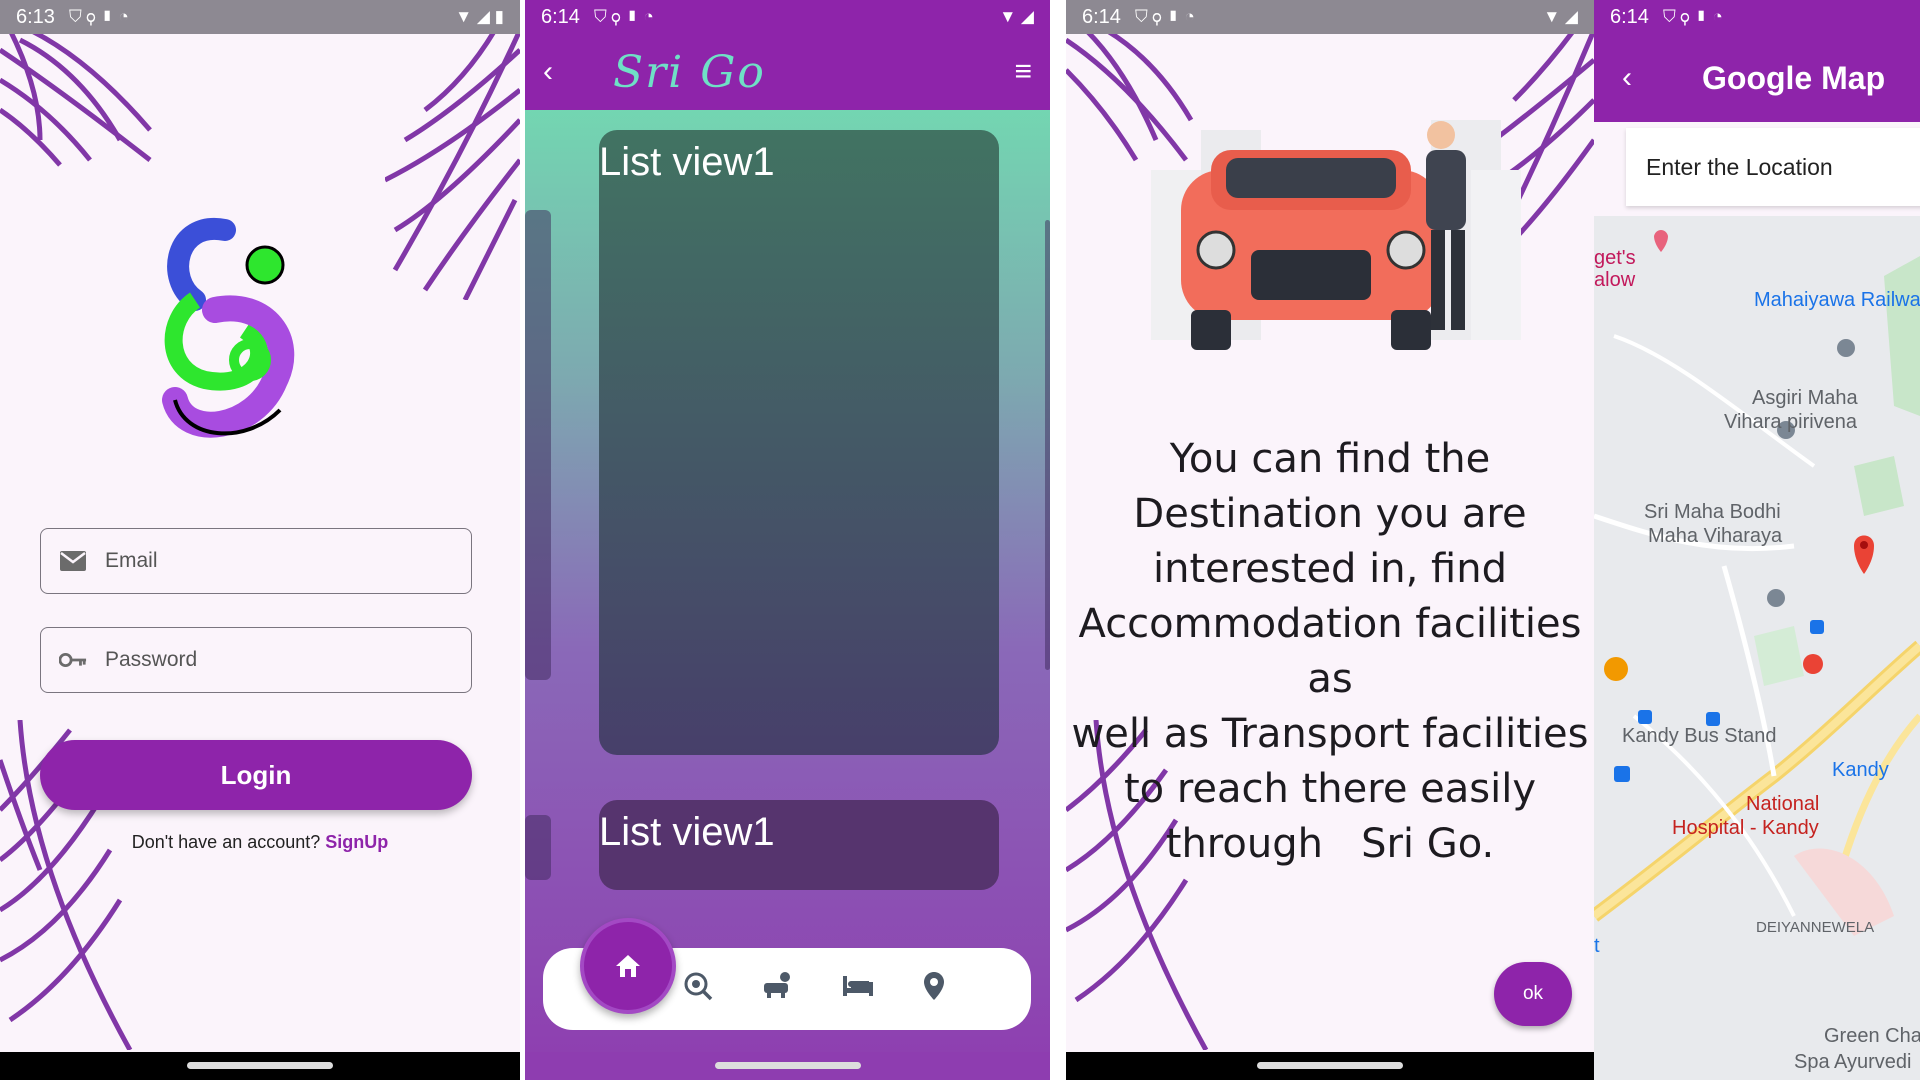 The width and height of the screenshot is (1920, 1080). Describe the element at coordinates (538, 445) in the screenshot. I see `previous-card-edge` at that location.